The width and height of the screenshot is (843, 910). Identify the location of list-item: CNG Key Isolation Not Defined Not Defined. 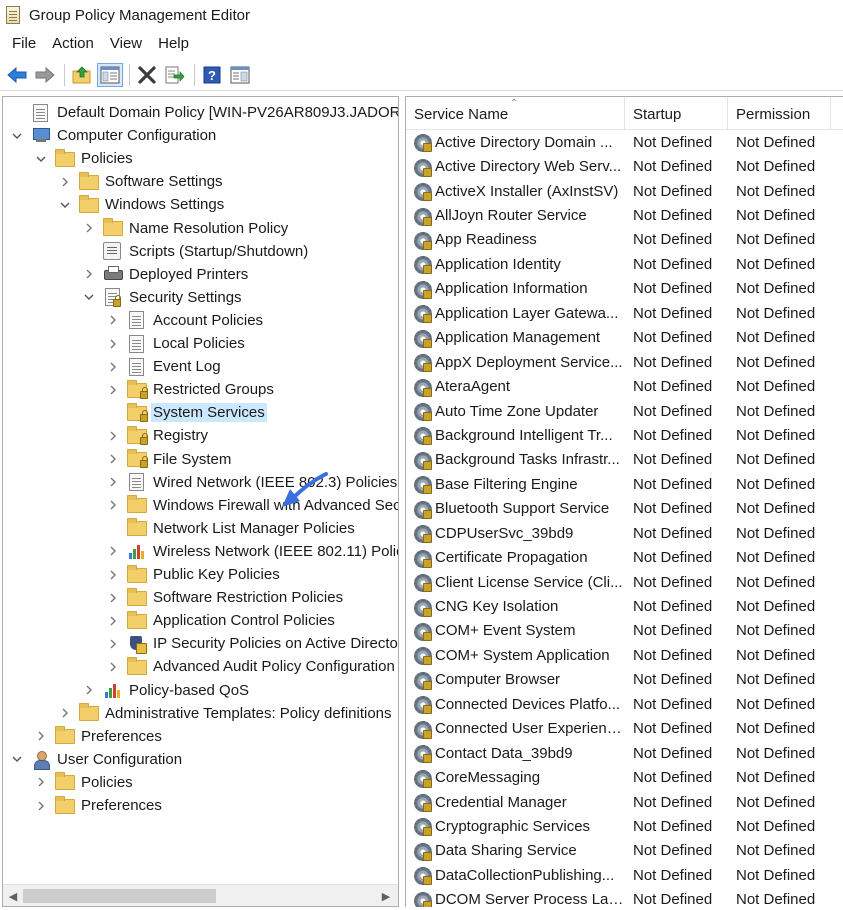
(624, 606).